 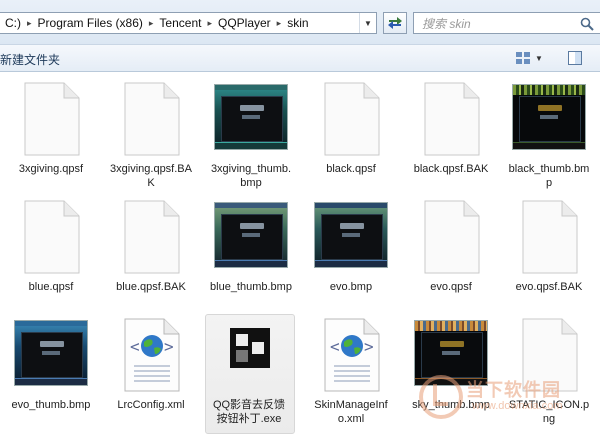 I want to click on file-name: evo.qpsf.BAK, so click(x=549, y=287).